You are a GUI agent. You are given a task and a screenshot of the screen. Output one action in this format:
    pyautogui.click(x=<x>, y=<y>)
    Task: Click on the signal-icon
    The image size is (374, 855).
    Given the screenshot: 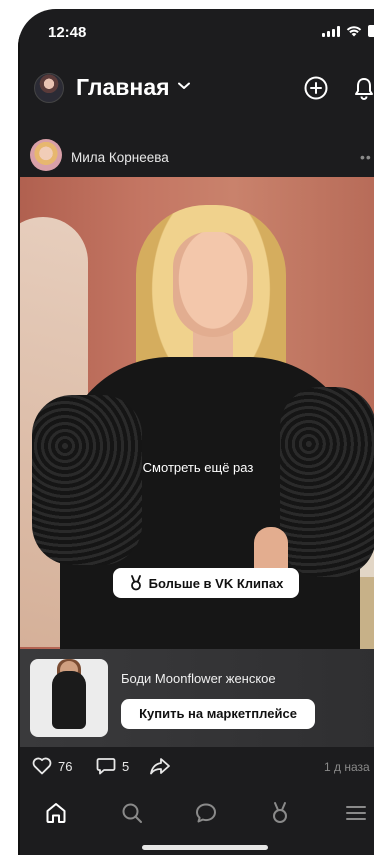 What is the action you would take?
    pyautogui.click(x=331, y=31)
    